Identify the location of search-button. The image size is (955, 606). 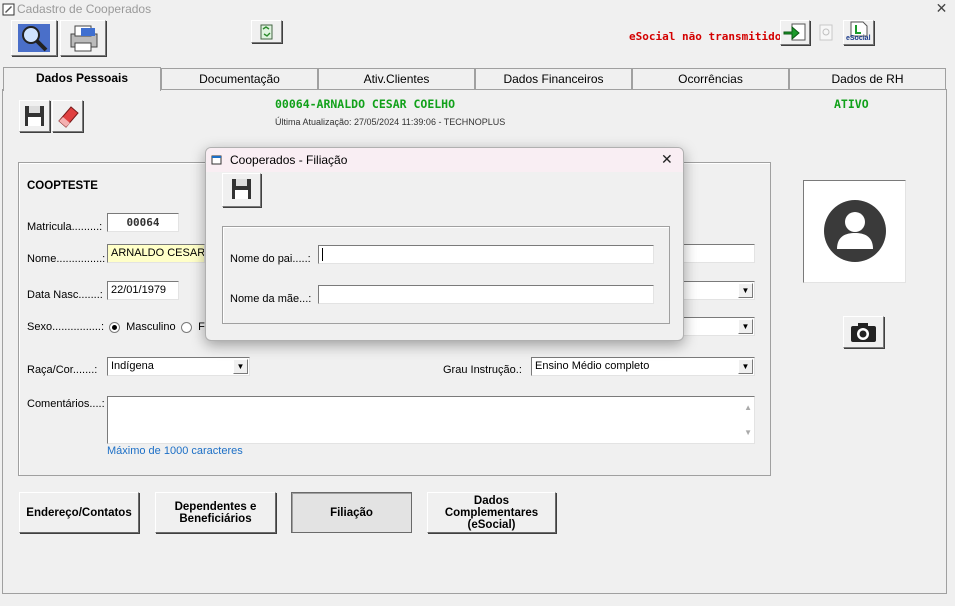
(34, 38).